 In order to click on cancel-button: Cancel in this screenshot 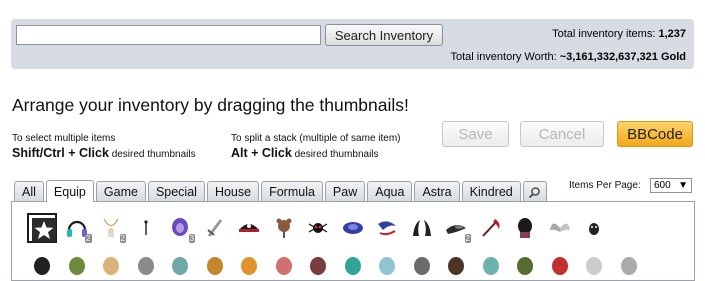, I will do `click(562, 134)`.